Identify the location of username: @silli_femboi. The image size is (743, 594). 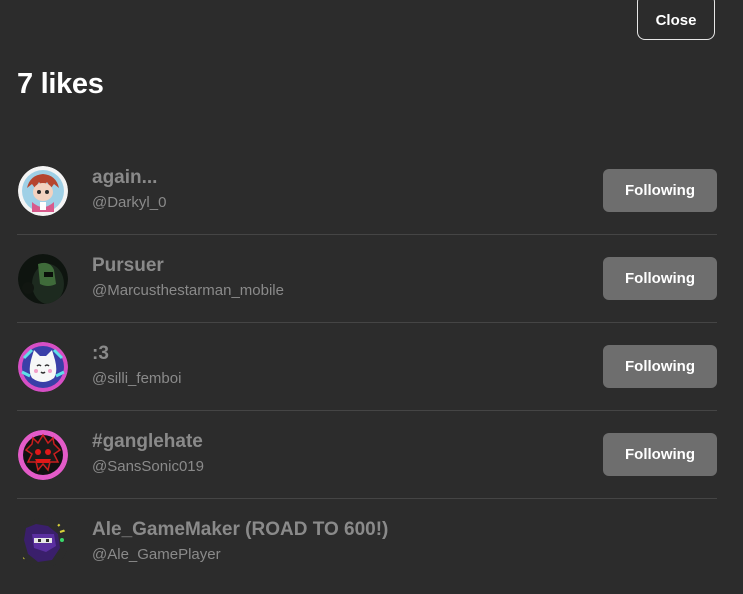
(137, 378).